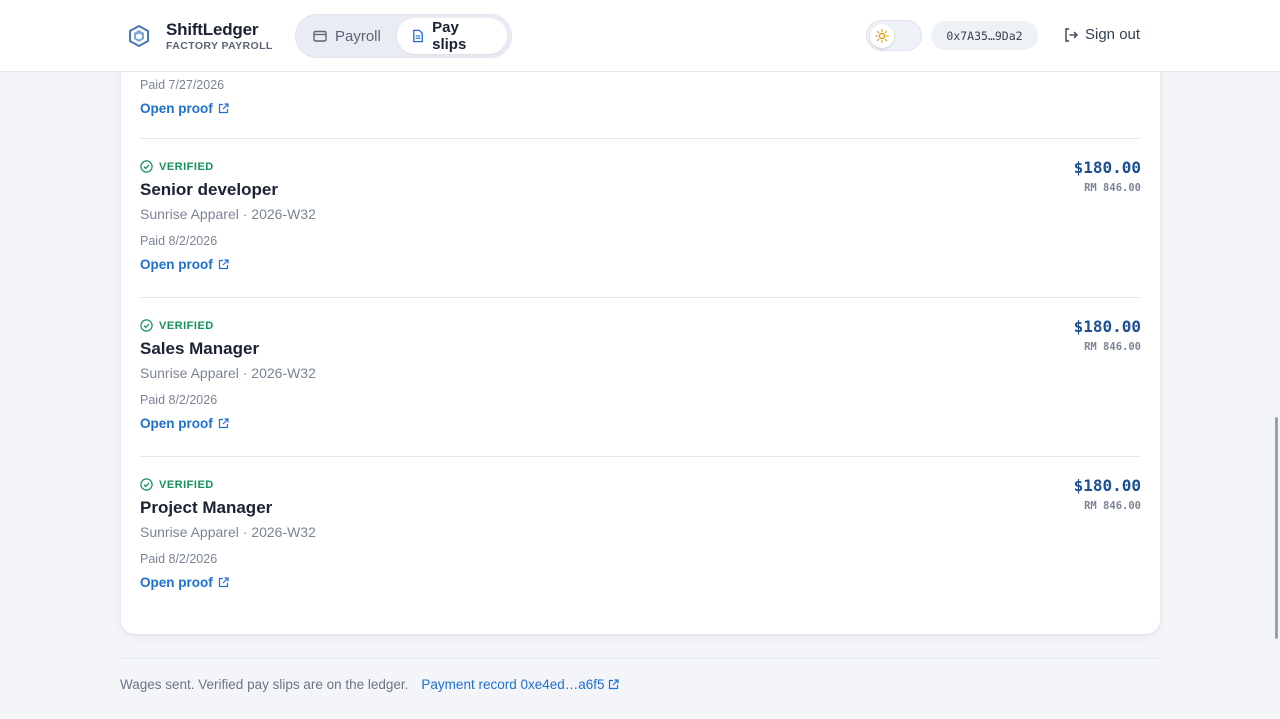 The image size is (1280, 719). I want to click on tab-payroll: Payroll, so click(348, 36).